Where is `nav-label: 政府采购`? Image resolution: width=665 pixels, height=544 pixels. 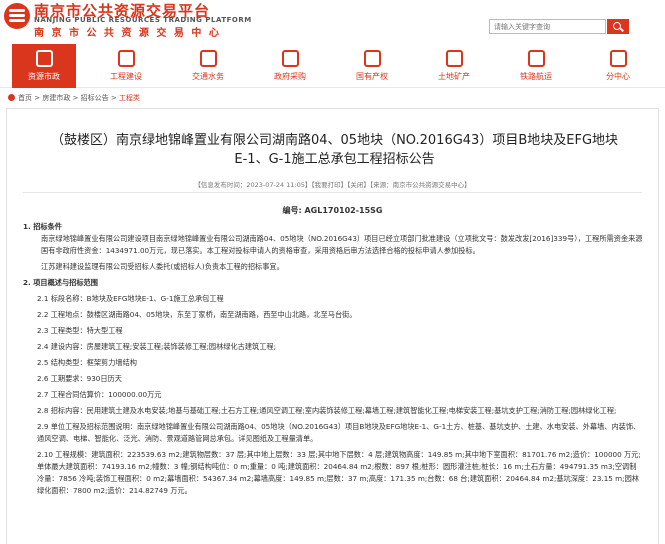 nav-label: 政府采购 is located at coordinates (290, 76).